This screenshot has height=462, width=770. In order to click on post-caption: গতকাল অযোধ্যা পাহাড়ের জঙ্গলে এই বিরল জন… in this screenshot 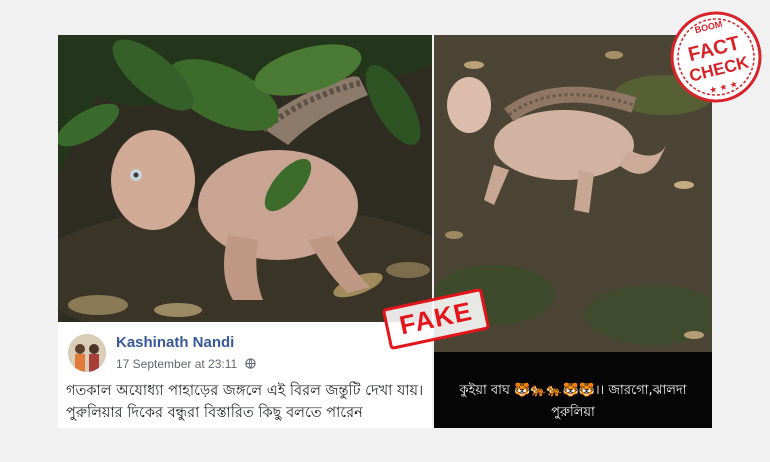, I will do `click(246, 402)`.